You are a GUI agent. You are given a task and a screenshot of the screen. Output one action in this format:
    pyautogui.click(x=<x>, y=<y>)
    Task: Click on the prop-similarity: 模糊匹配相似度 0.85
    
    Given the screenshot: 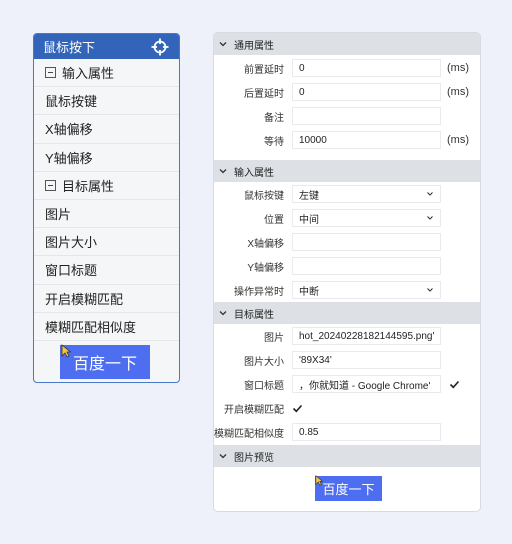 What is the action you would take?
    pyautogui.click(x=347, y=432)
    